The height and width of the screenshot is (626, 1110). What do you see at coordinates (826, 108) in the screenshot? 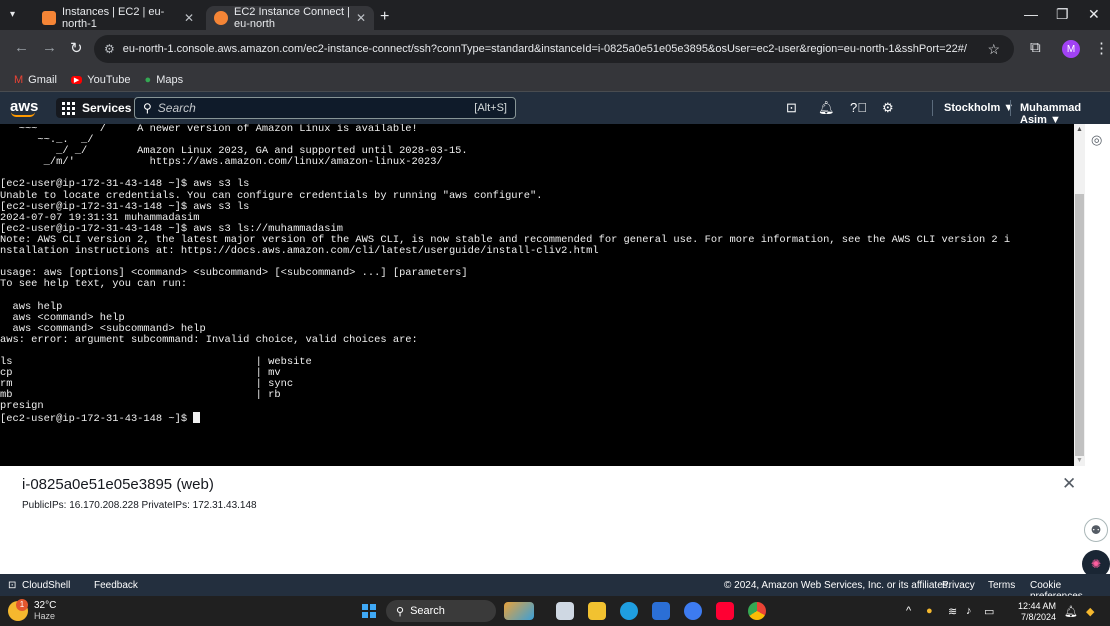
I see `notifications-bell-icon: 🔔︎` at bounding box center [826, 108].